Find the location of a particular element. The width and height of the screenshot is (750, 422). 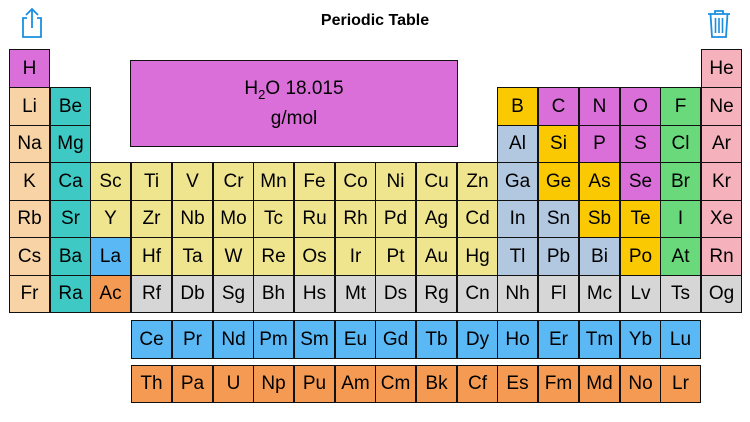

element-pu: Pu is located at coordinates (314, 384).